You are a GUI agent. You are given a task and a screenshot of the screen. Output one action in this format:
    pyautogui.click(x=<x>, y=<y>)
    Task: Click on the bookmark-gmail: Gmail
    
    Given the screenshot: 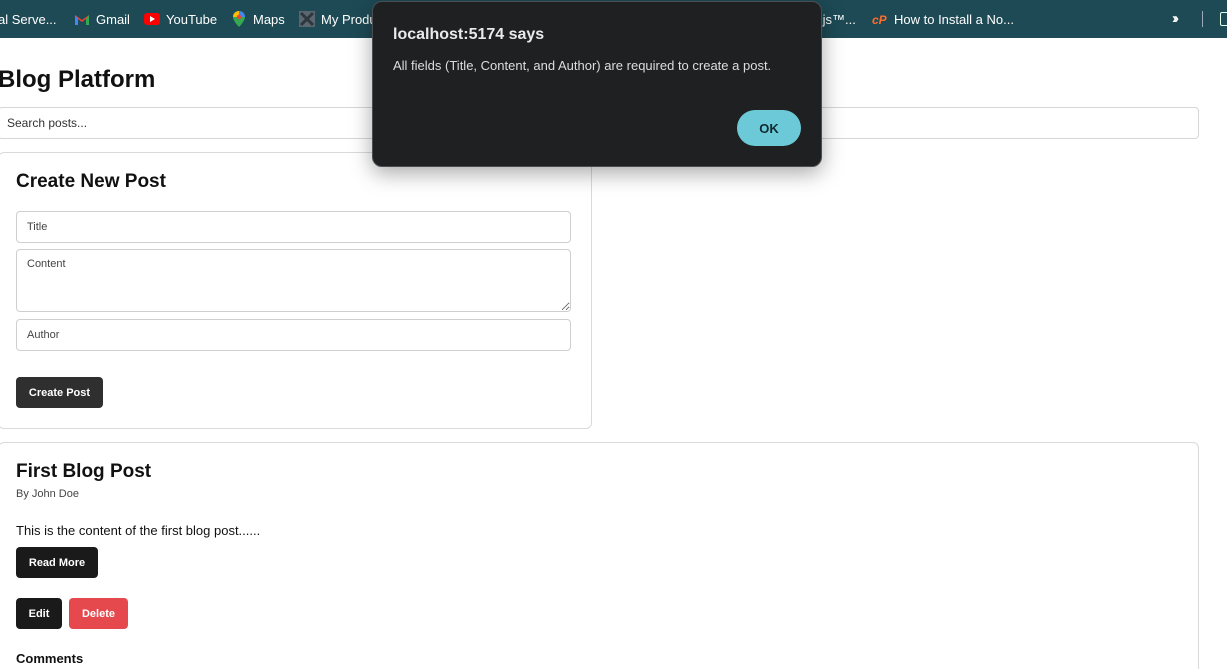 What is the action you would take?
    pyautogui.click(x=102, y=19)
    